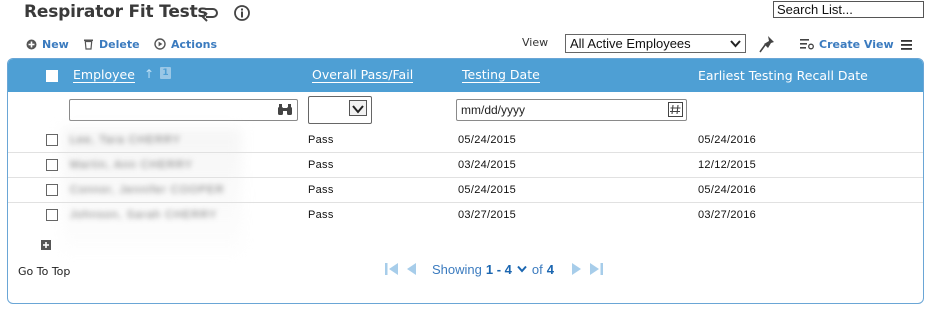  I want to click on view-label: View, so click(535, 42).